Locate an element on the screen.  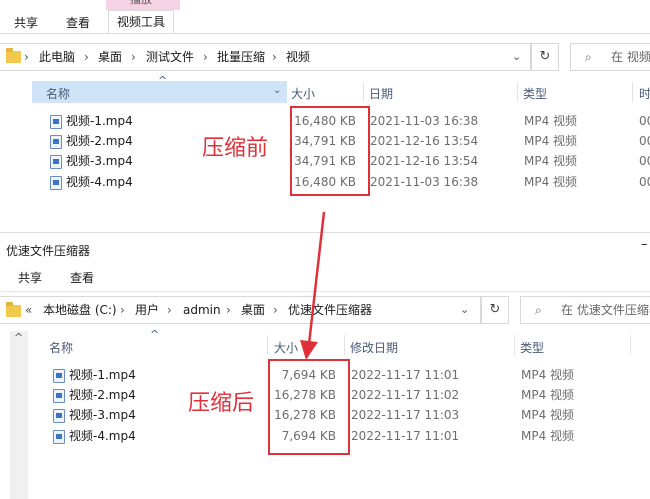
arrow-shaft is located at coordinates (316, 278).